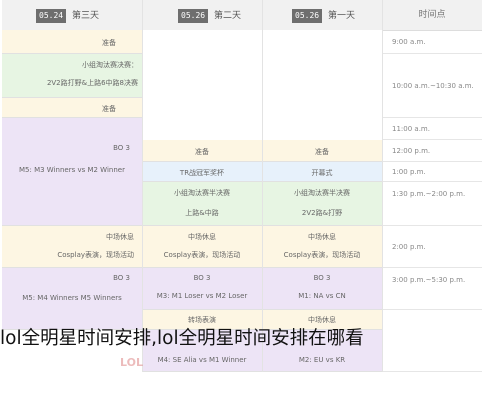 Image resolution: width=482 pixels, height=400 pixels. Describe the element at coordinates (411, 129) in the screenshot. I see `time-label: 11:00 a.m.` at that location.